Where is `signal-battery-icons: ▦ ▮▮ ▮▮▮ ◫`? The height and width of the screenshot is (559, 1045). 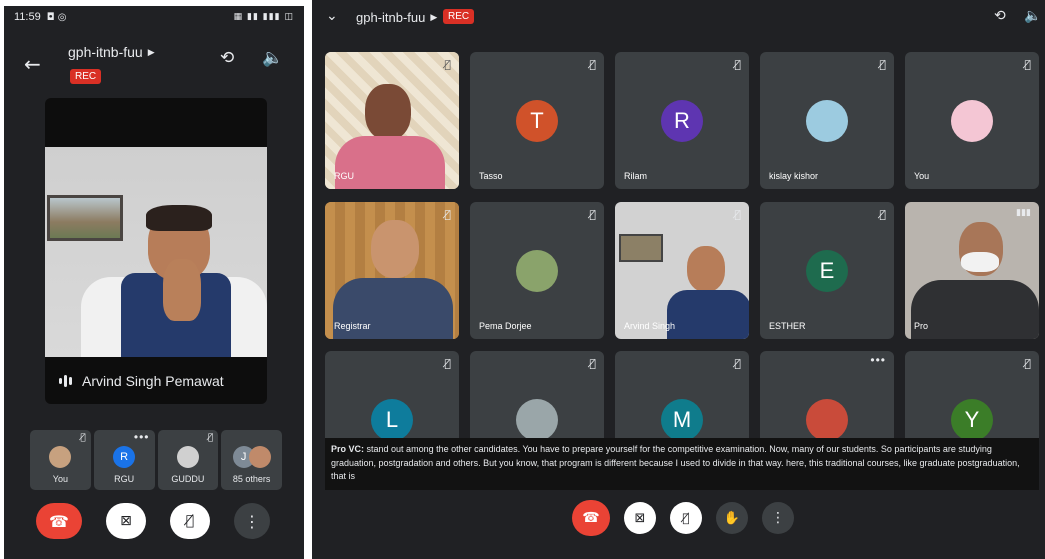
signal-battery-icons: ▦ ▮▮ ▮▮▮ ◫ is located at coordinates (263, 17).